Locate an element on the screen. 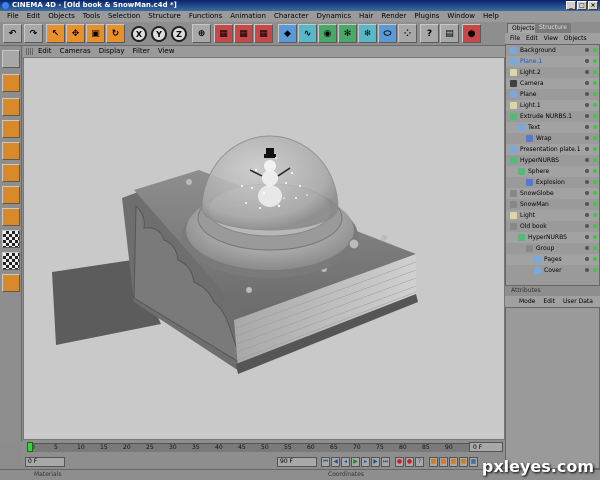 Image resolution: width=600 pixels, height=480 pixels. object-row: Wrap is located at coordinates (552, 138).